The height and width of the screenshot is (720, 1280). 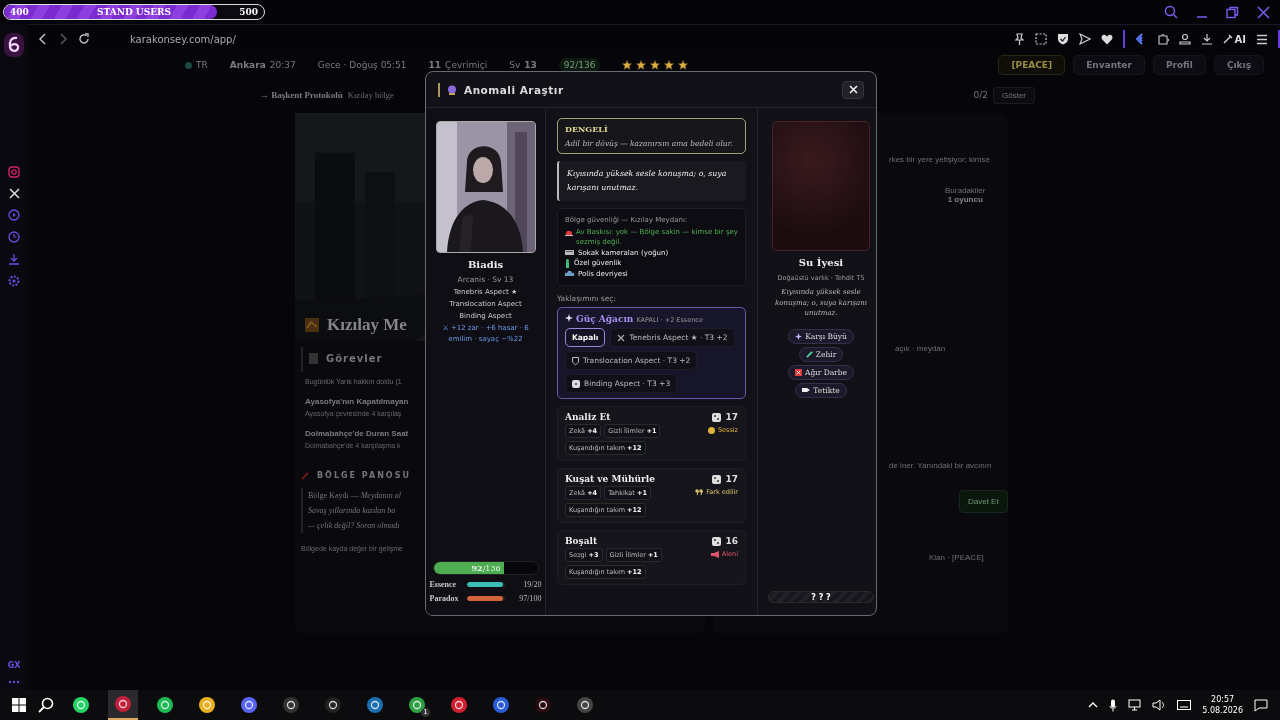 What do you see at coordinates (1238, 65) in the screenshot?
I see `nav-button: Çıkış` at bounding box center [1238, 65].